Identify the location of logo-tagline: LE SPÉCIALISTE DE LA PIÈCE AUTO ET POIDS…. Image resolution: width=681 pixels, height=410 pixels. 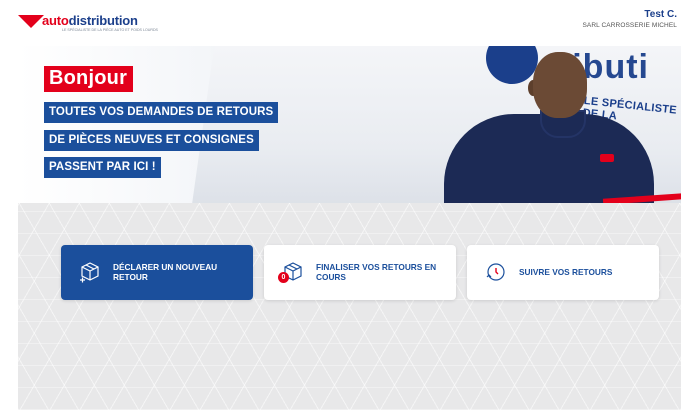
(110, 30).